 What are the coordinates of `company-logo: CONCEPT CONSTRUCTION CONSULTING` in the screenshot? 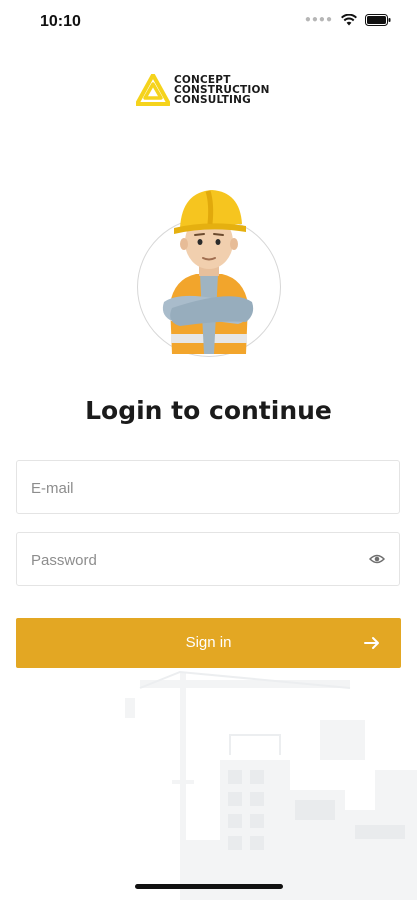 It's located at (203, 90).